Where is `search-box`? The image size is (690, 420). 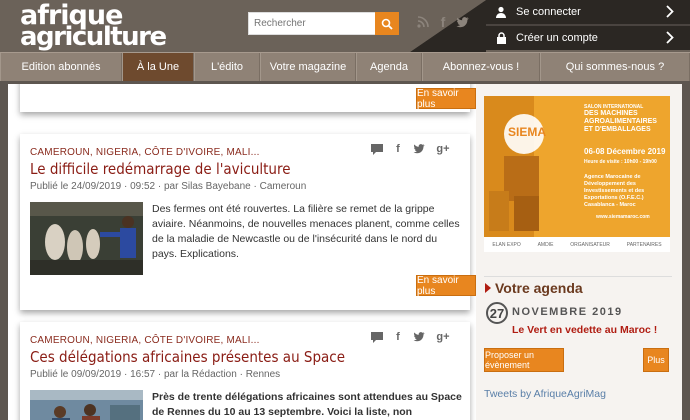 search-box is located at coordinates (323, 23).